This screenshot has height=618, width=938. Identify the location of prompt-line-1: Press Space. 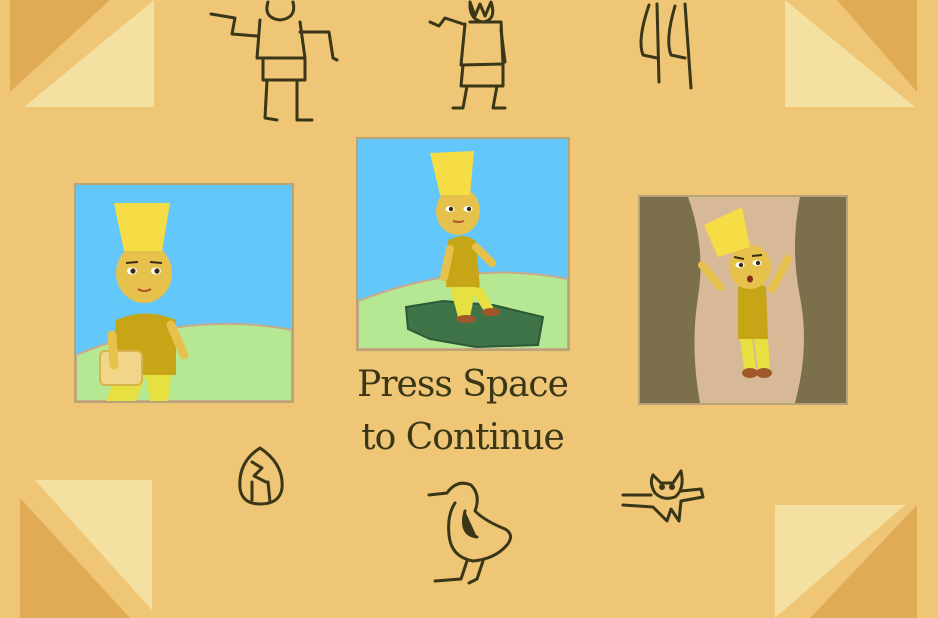
(463, 384).